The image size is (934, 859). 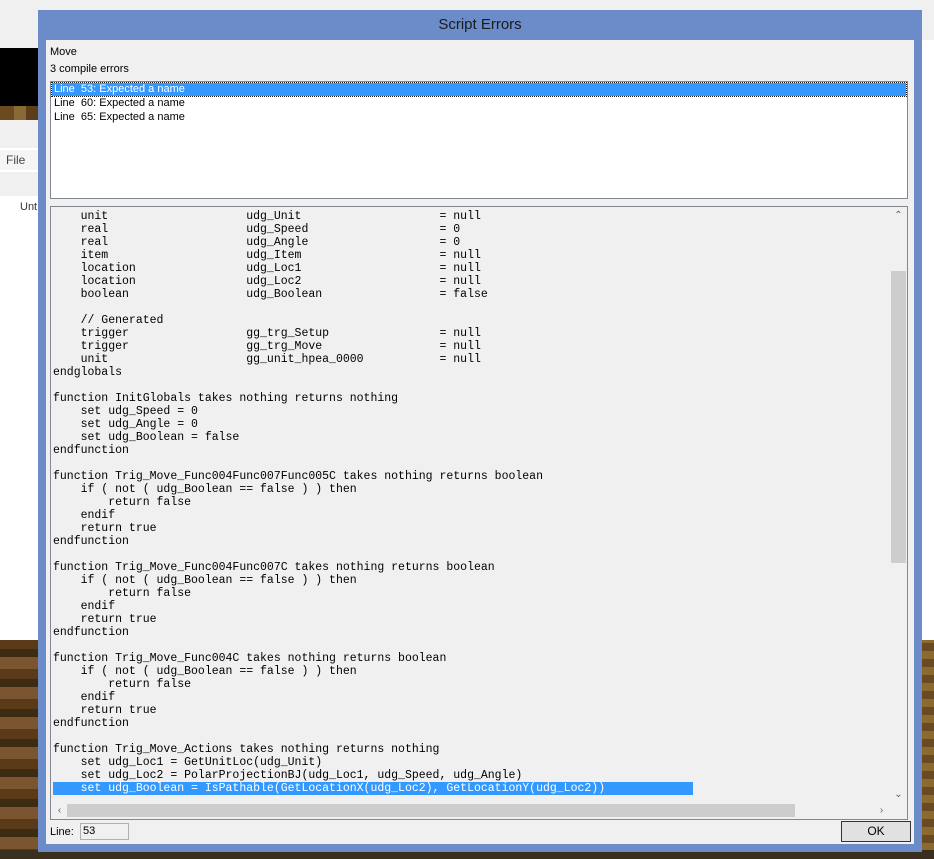 I want to click on code-line: unit gg_unit_hpea_0000 = null, so click(x=267, y=359).